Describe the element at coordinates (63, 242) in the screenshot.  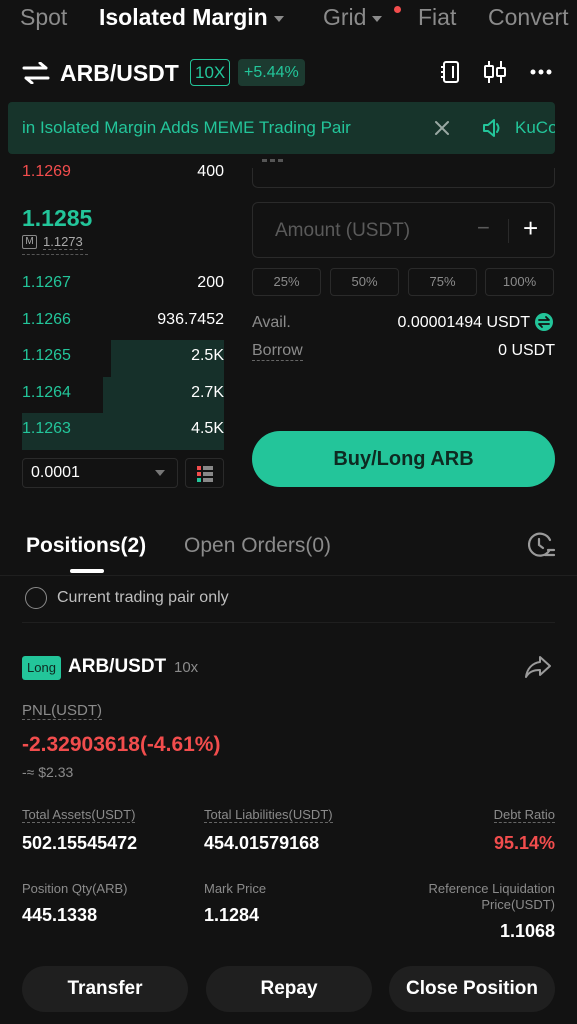
I see `mark-price-value: 1.1273` at that location.